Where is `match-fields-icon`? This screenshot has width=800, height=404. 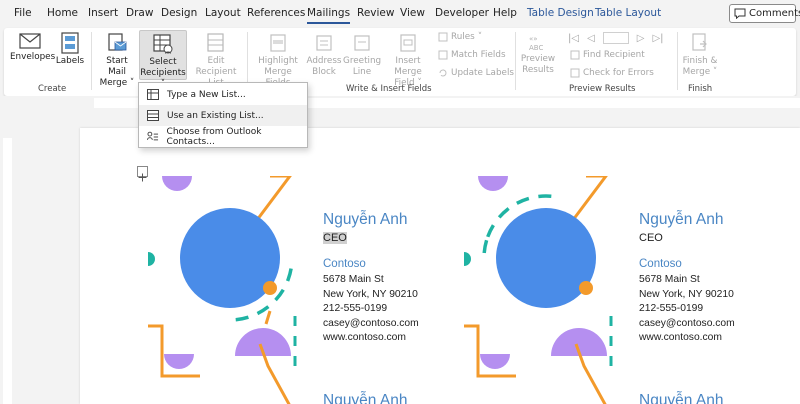 match-fields-icon is located at coordinates (443, 55).